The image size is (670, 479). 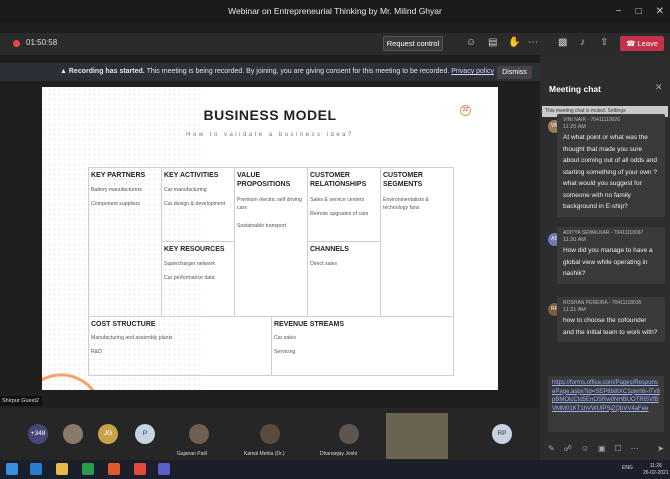 I want to click on banner-lead: Recording has started., so click(x=106, y=71).